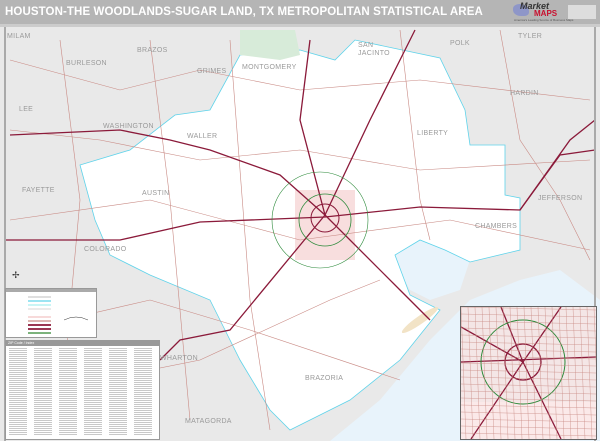 The height and width of the screenshot is (441, 600). I want to click on houston-inset-map, so click(528, 373).